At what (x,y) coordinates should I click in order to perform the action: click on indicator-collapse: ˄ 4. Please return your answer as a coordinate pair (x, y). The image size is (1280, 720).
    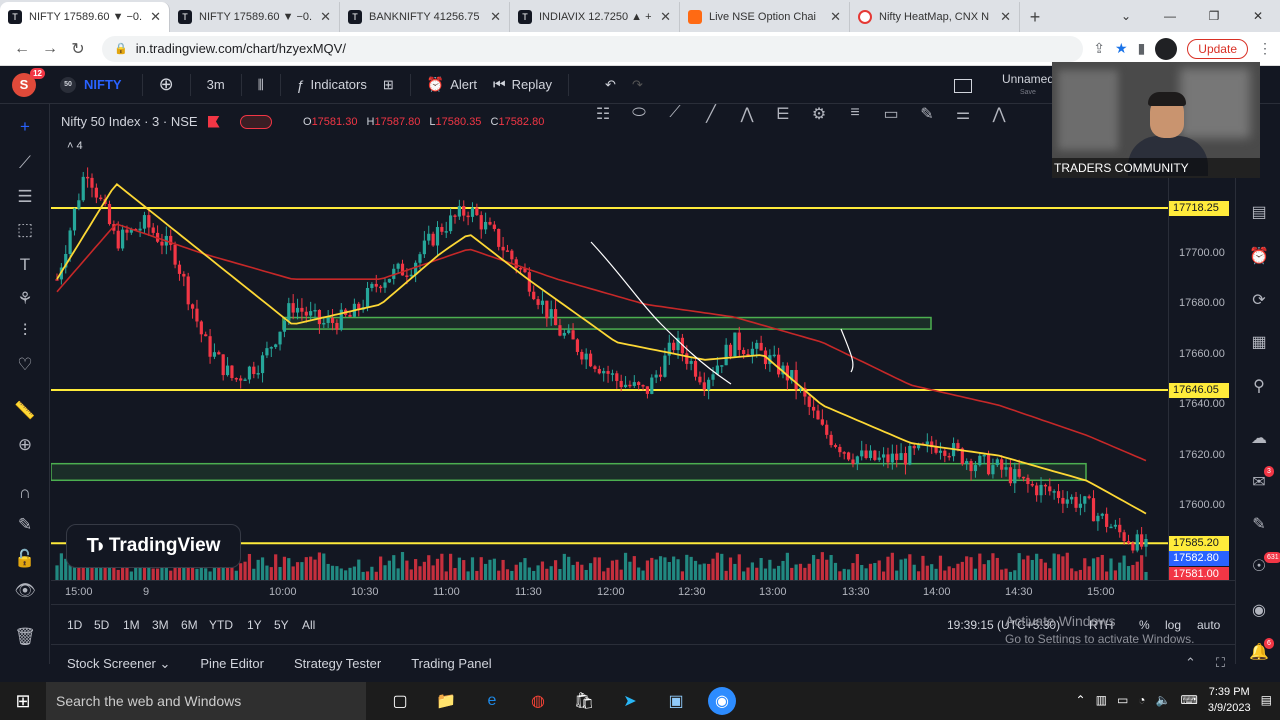
    Looking at the image, I should click on (75, 146).